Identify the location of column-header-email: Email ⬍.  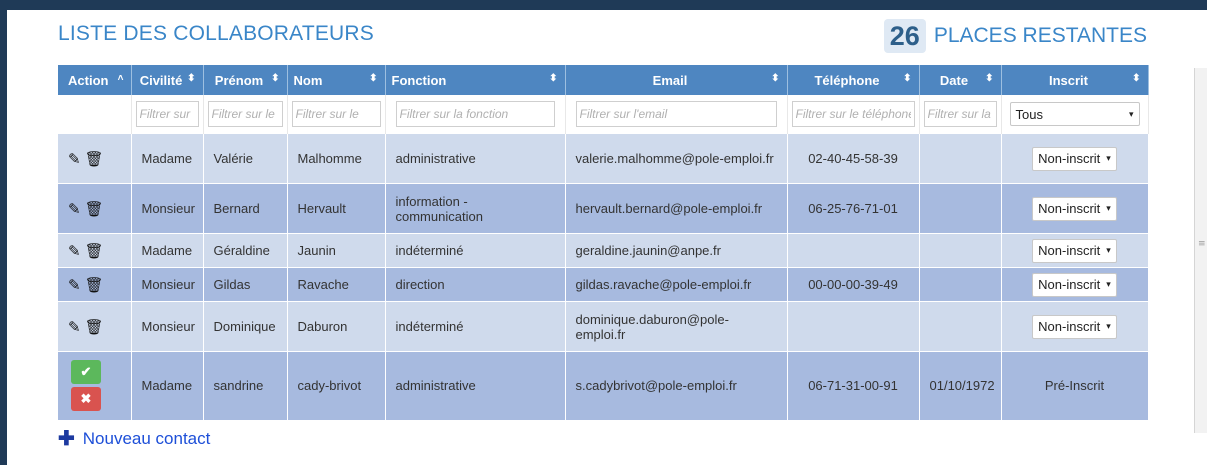
(676, 80).